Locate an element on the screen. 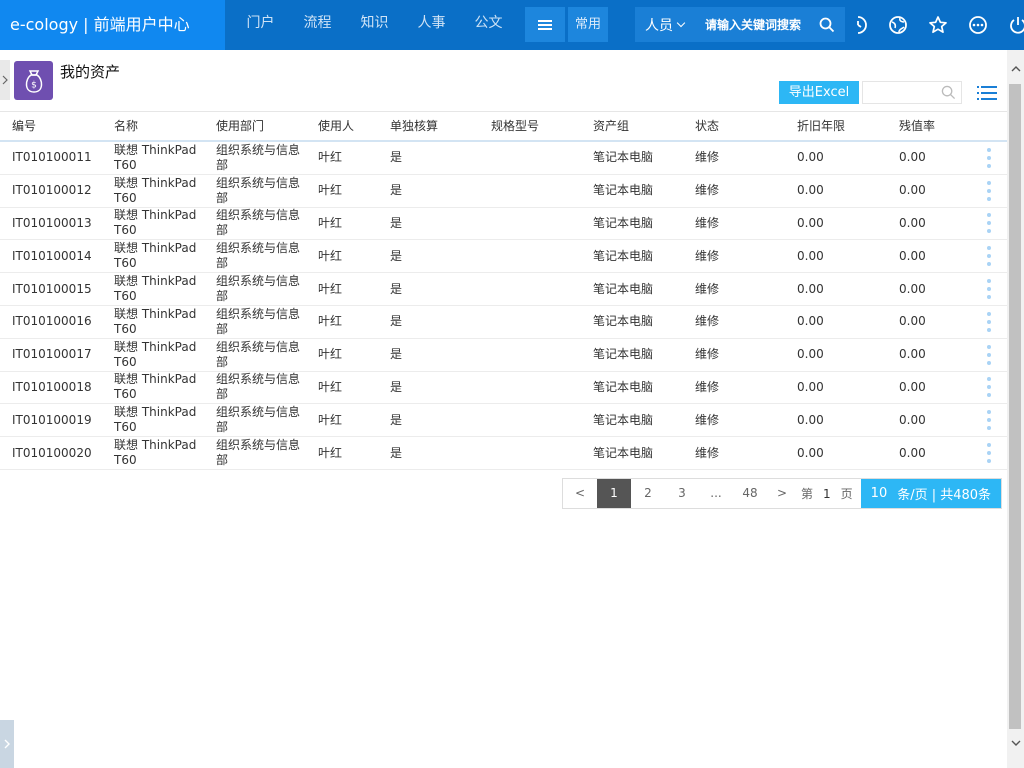  column-header-separate-accounting: 单独核算 is located at coordinates (428, 126).